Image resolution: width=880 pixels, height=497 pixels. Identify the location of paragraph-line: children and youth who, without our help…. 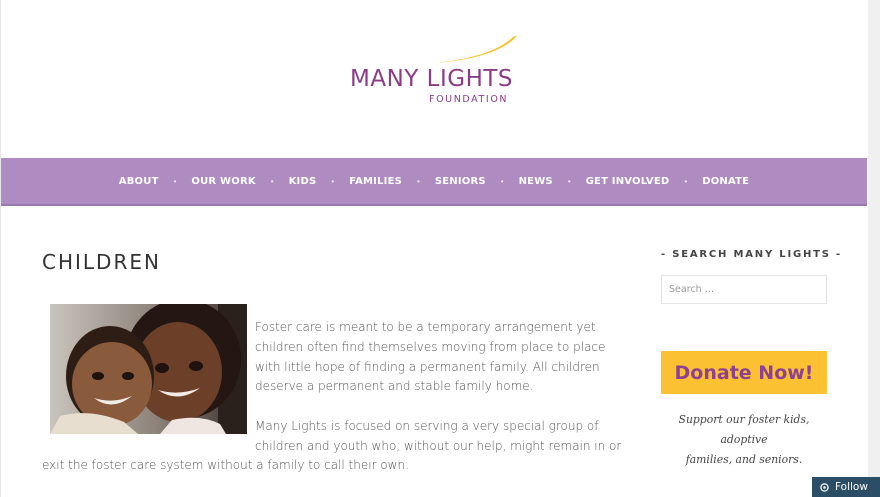
(438, 445).